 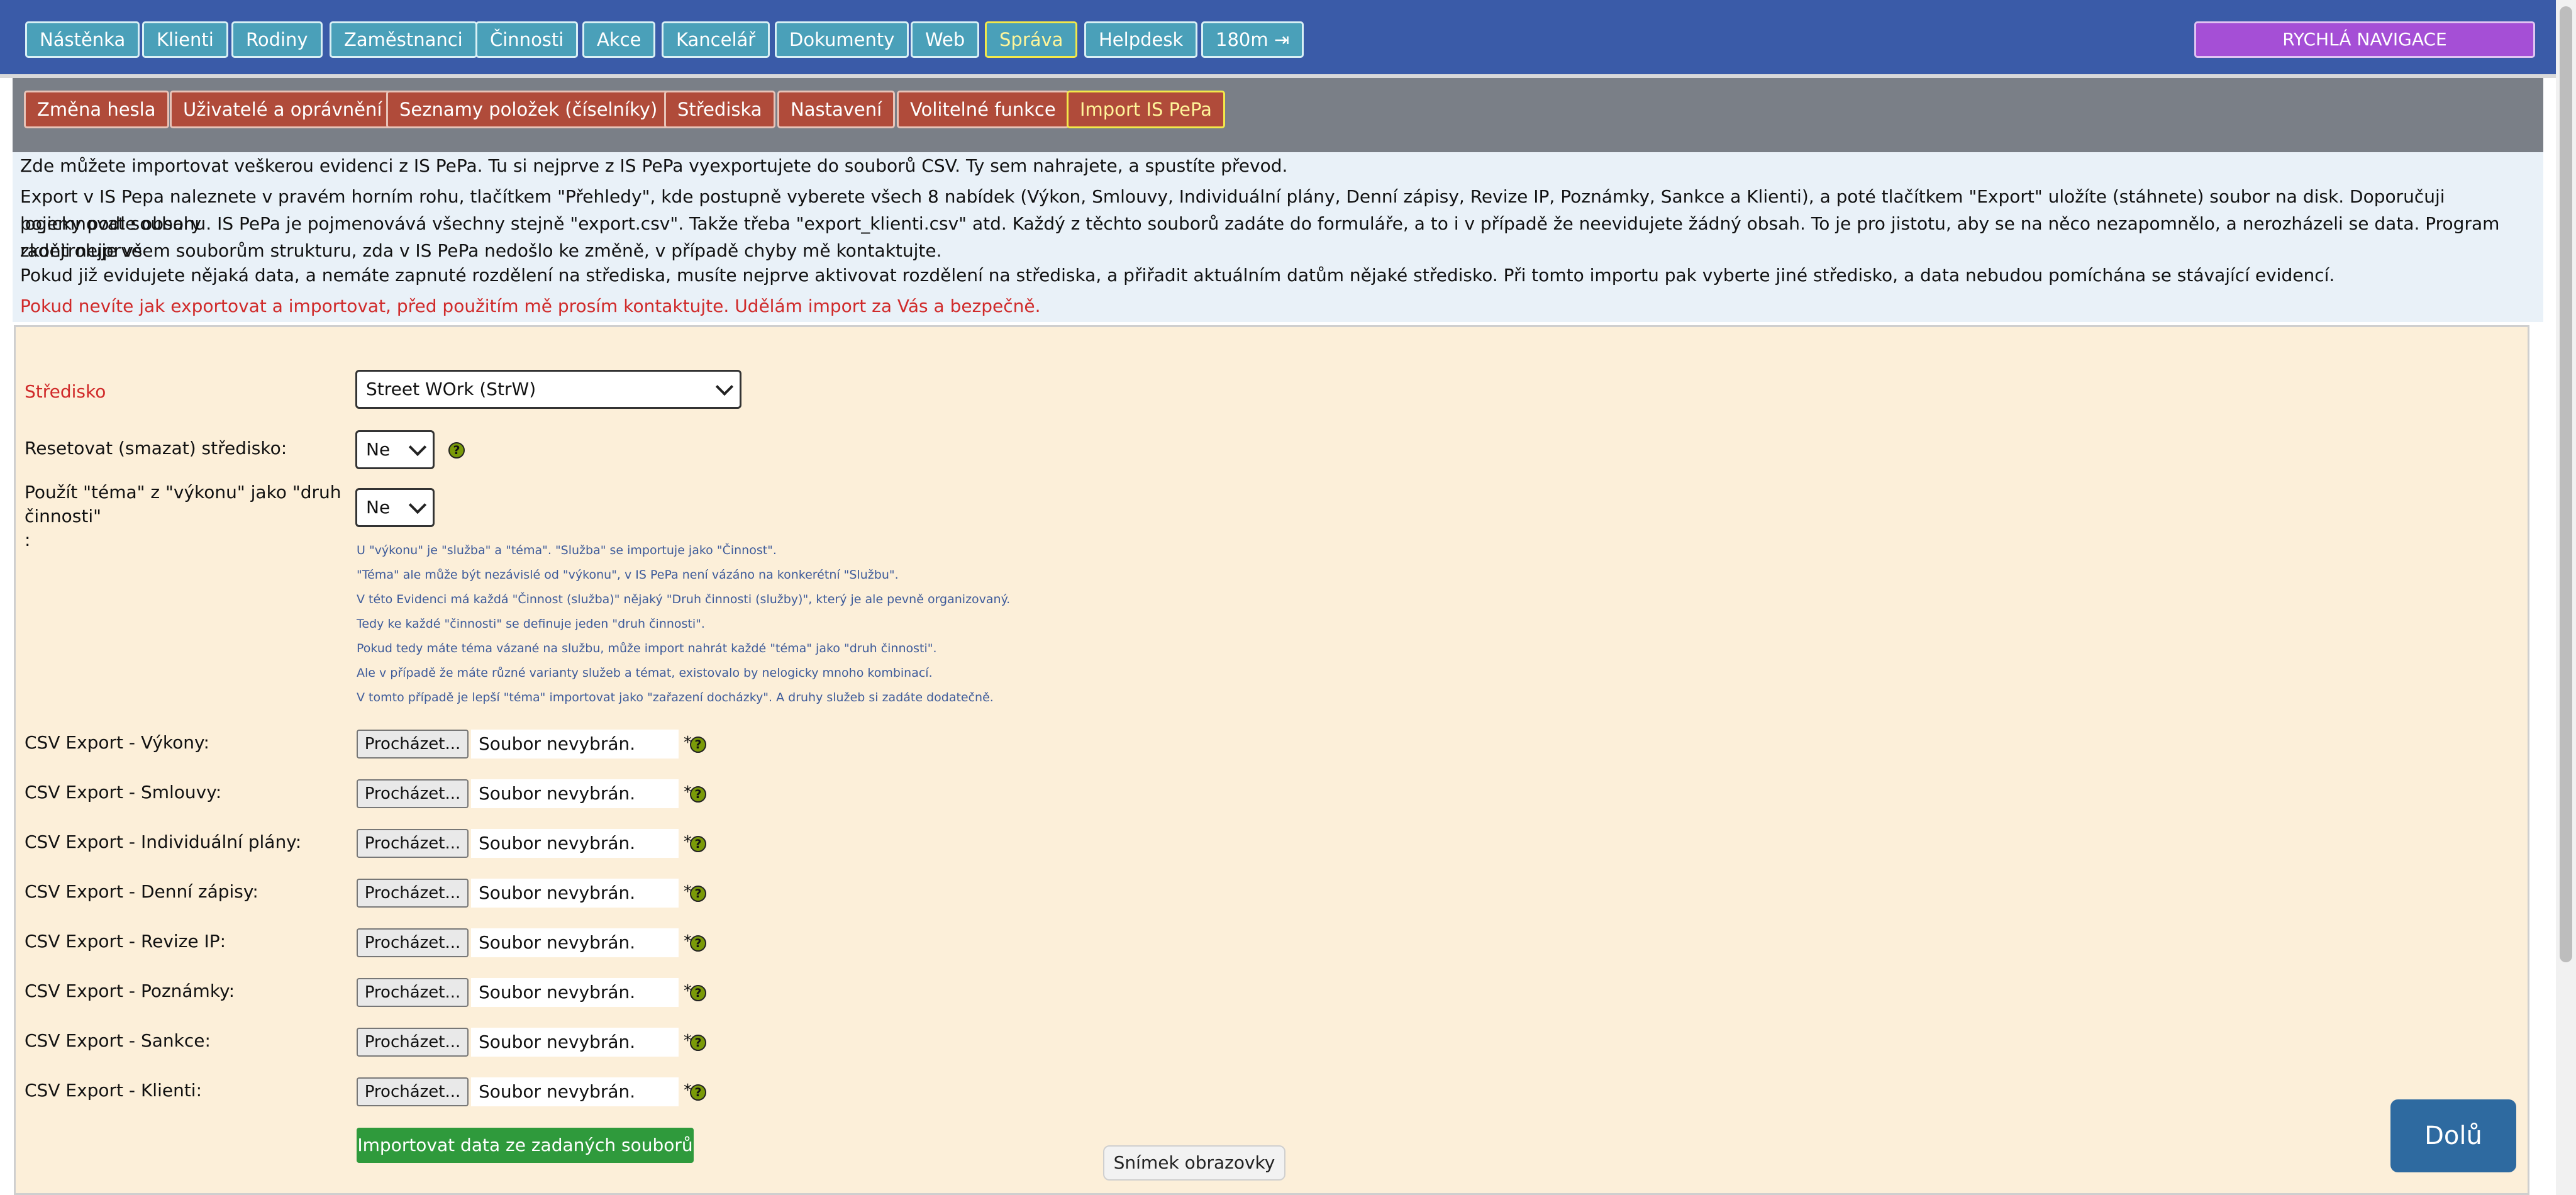 I want to click on stredisko-select: Street WOrk (StrW), so click(x=548, y=389).